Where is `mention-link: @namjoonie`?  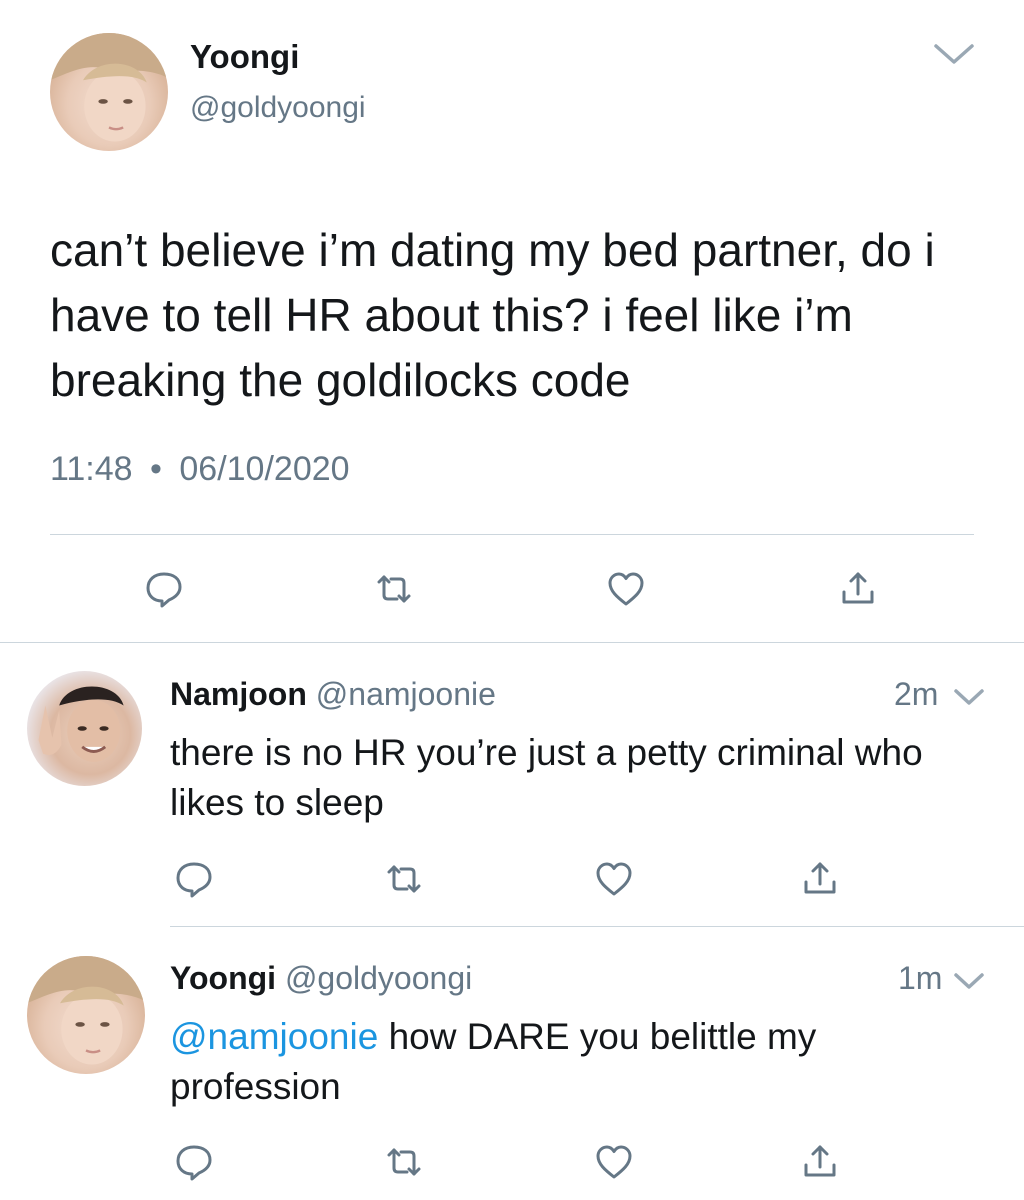
mention-link: @namjoonie is located at coordinates (274, 1036).